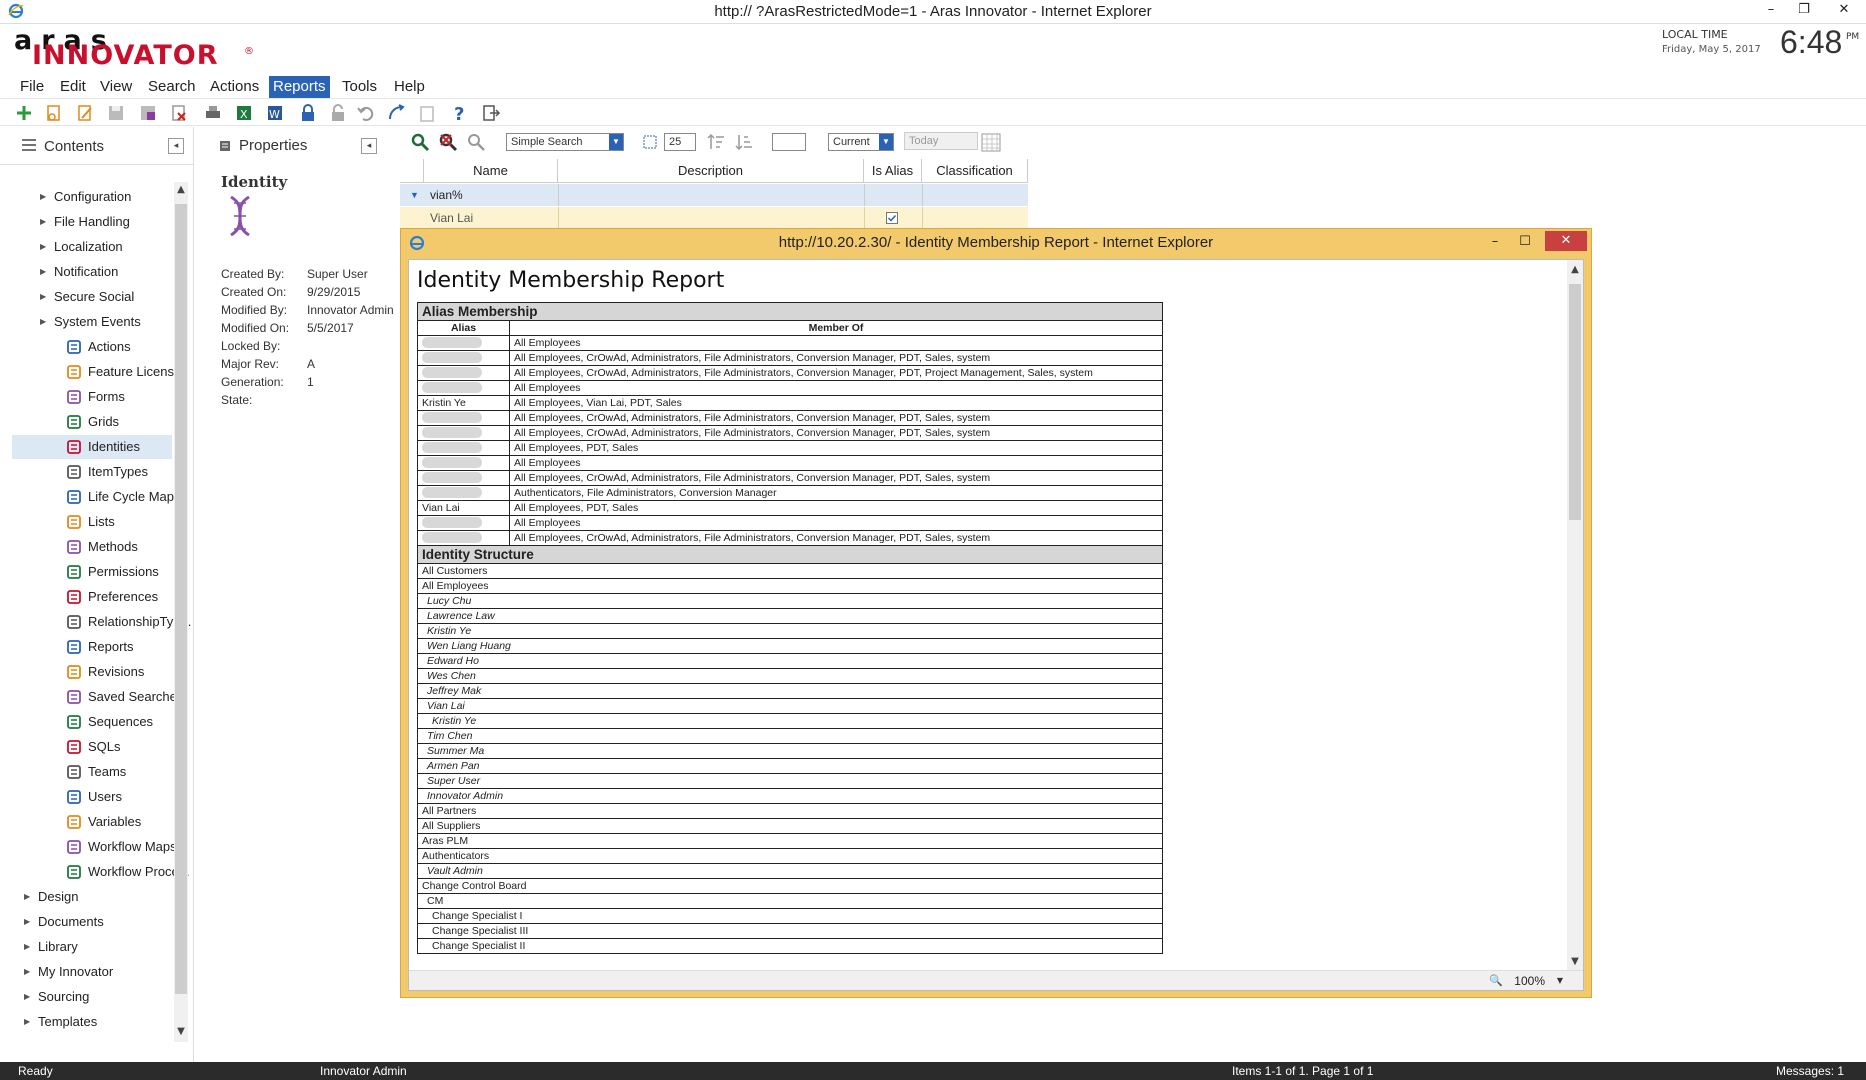 Image resolution: width=1866 pixels, height=1080 pixels. Describe the element at coordinates (176, 146) in the screenshot. I see `collapse-contents-button: ◂` at that location.